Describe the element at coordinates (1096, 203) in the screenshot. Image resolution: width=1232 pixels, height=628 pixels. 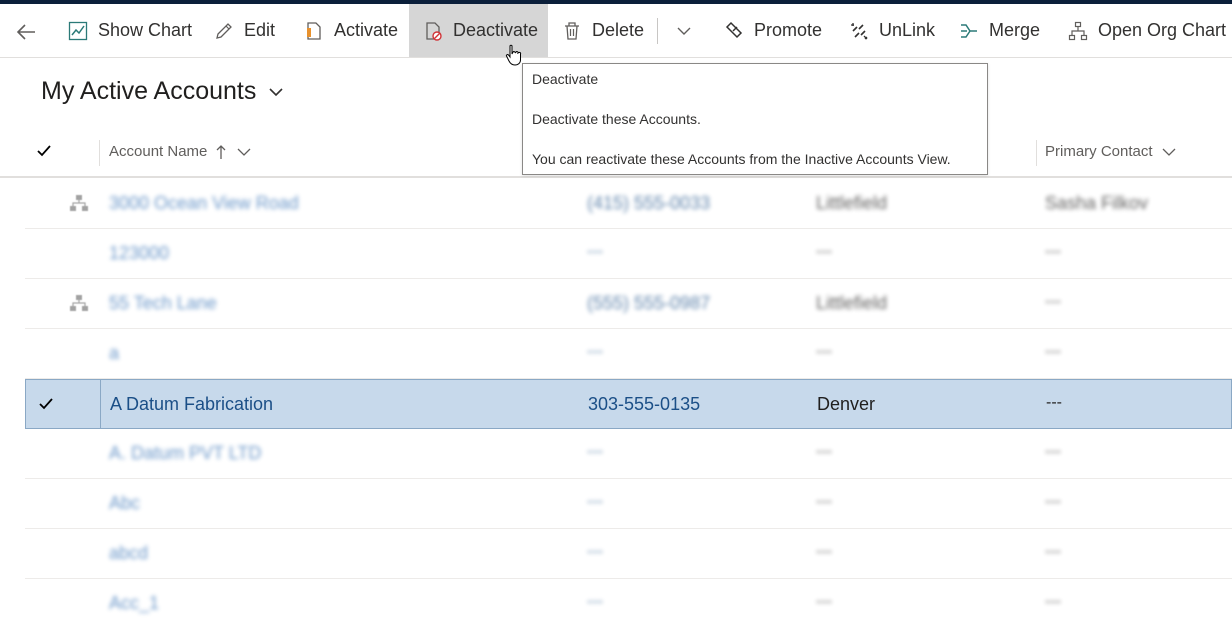
I see `primary-contact-cell: Sasha Filkov` at that location.